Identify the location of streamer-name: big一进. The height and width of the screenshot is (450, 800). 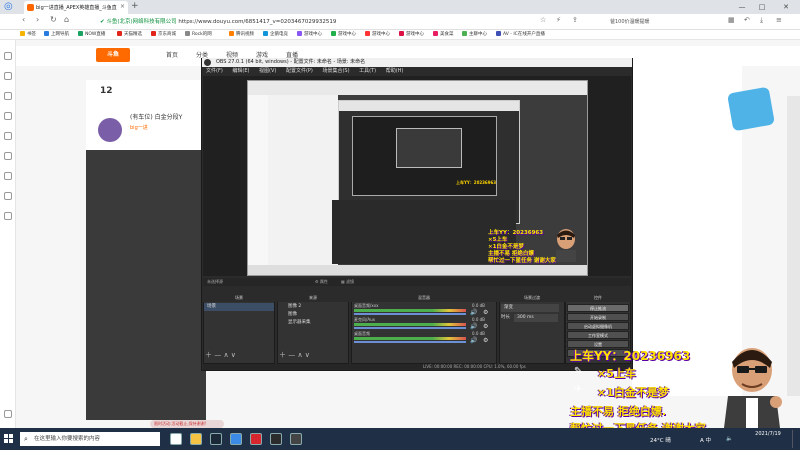
(139, 127).